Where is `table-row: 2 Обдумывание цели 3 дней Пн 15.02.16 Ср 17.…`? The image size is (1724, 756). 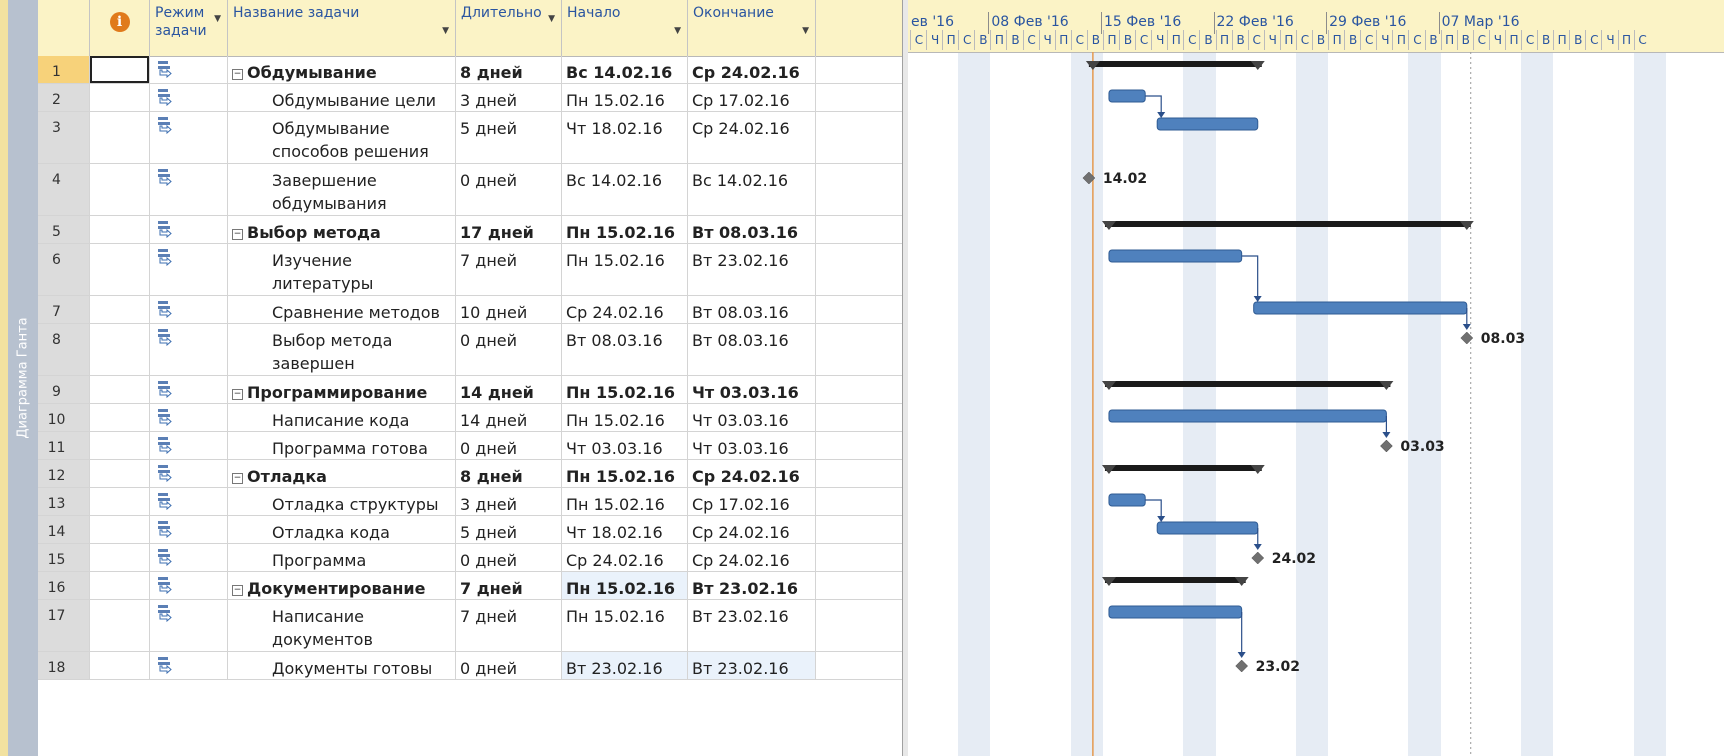 table-row: 2 Обдумывание цели 3 дней Пн 15.02.16 Ср 17.… is located at coordinates (470, 98).